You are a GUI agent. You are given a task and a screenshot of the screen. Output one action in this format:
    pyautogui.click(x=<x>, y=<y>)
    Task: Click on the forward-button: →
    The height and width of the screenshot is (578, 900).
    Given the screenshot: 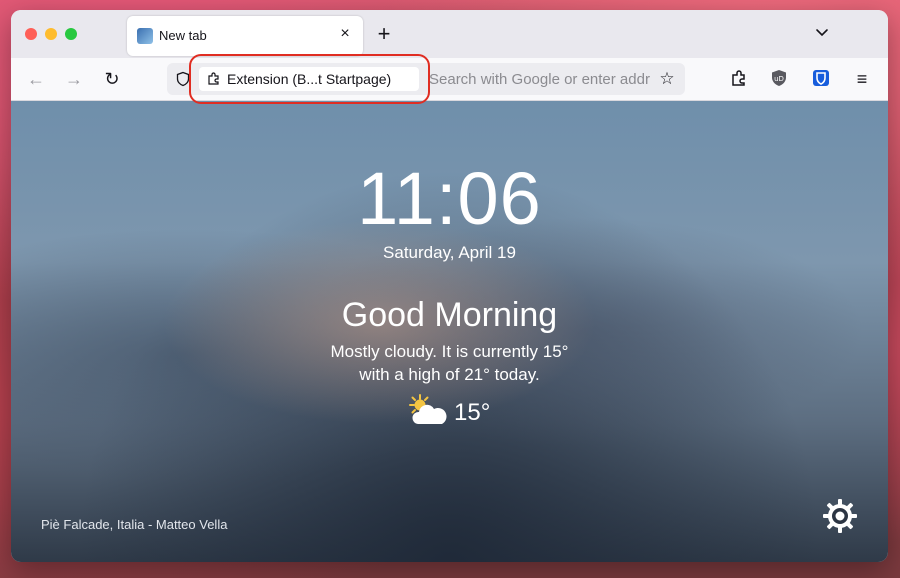 What is the action you would take?
    pyautogui.click(x=74, y=79)
    